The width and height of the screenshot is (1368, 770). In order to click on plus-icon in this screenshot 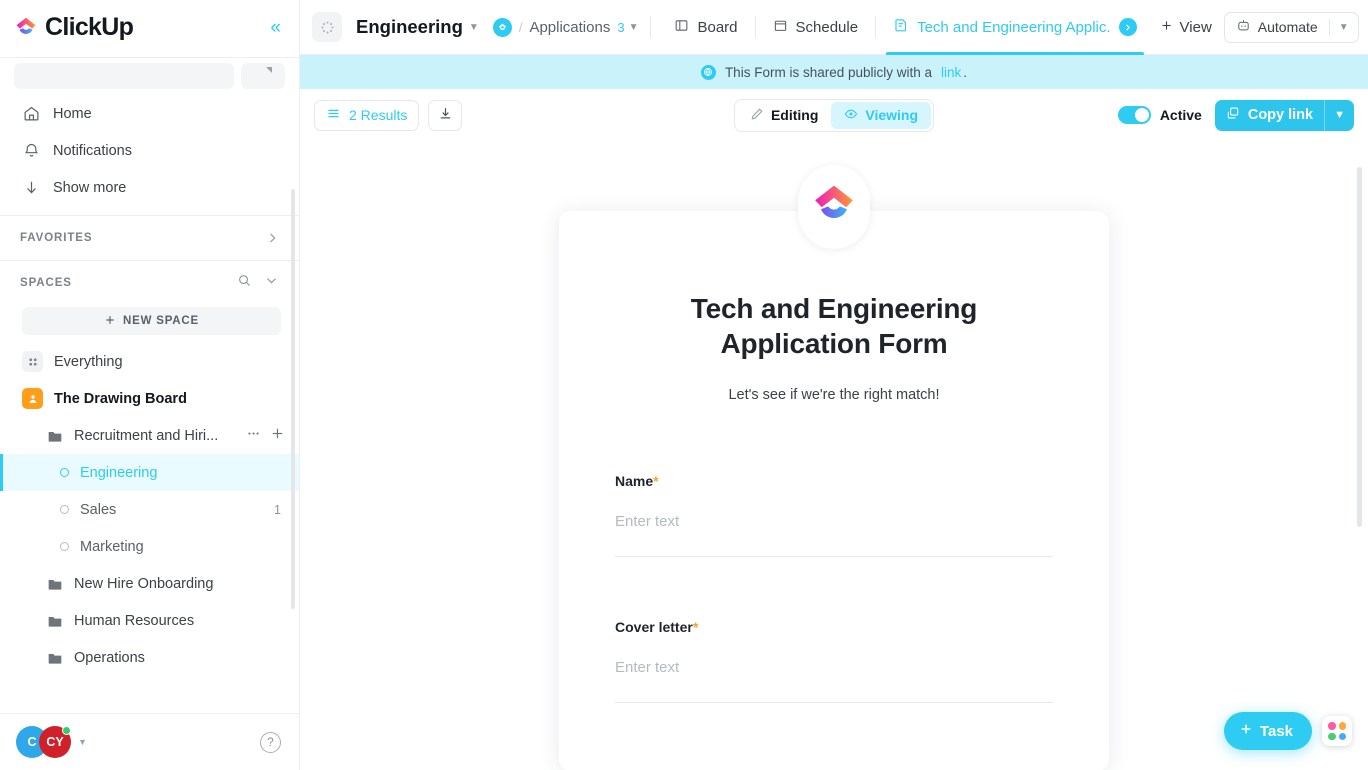, I will do `click(277, 435)`.